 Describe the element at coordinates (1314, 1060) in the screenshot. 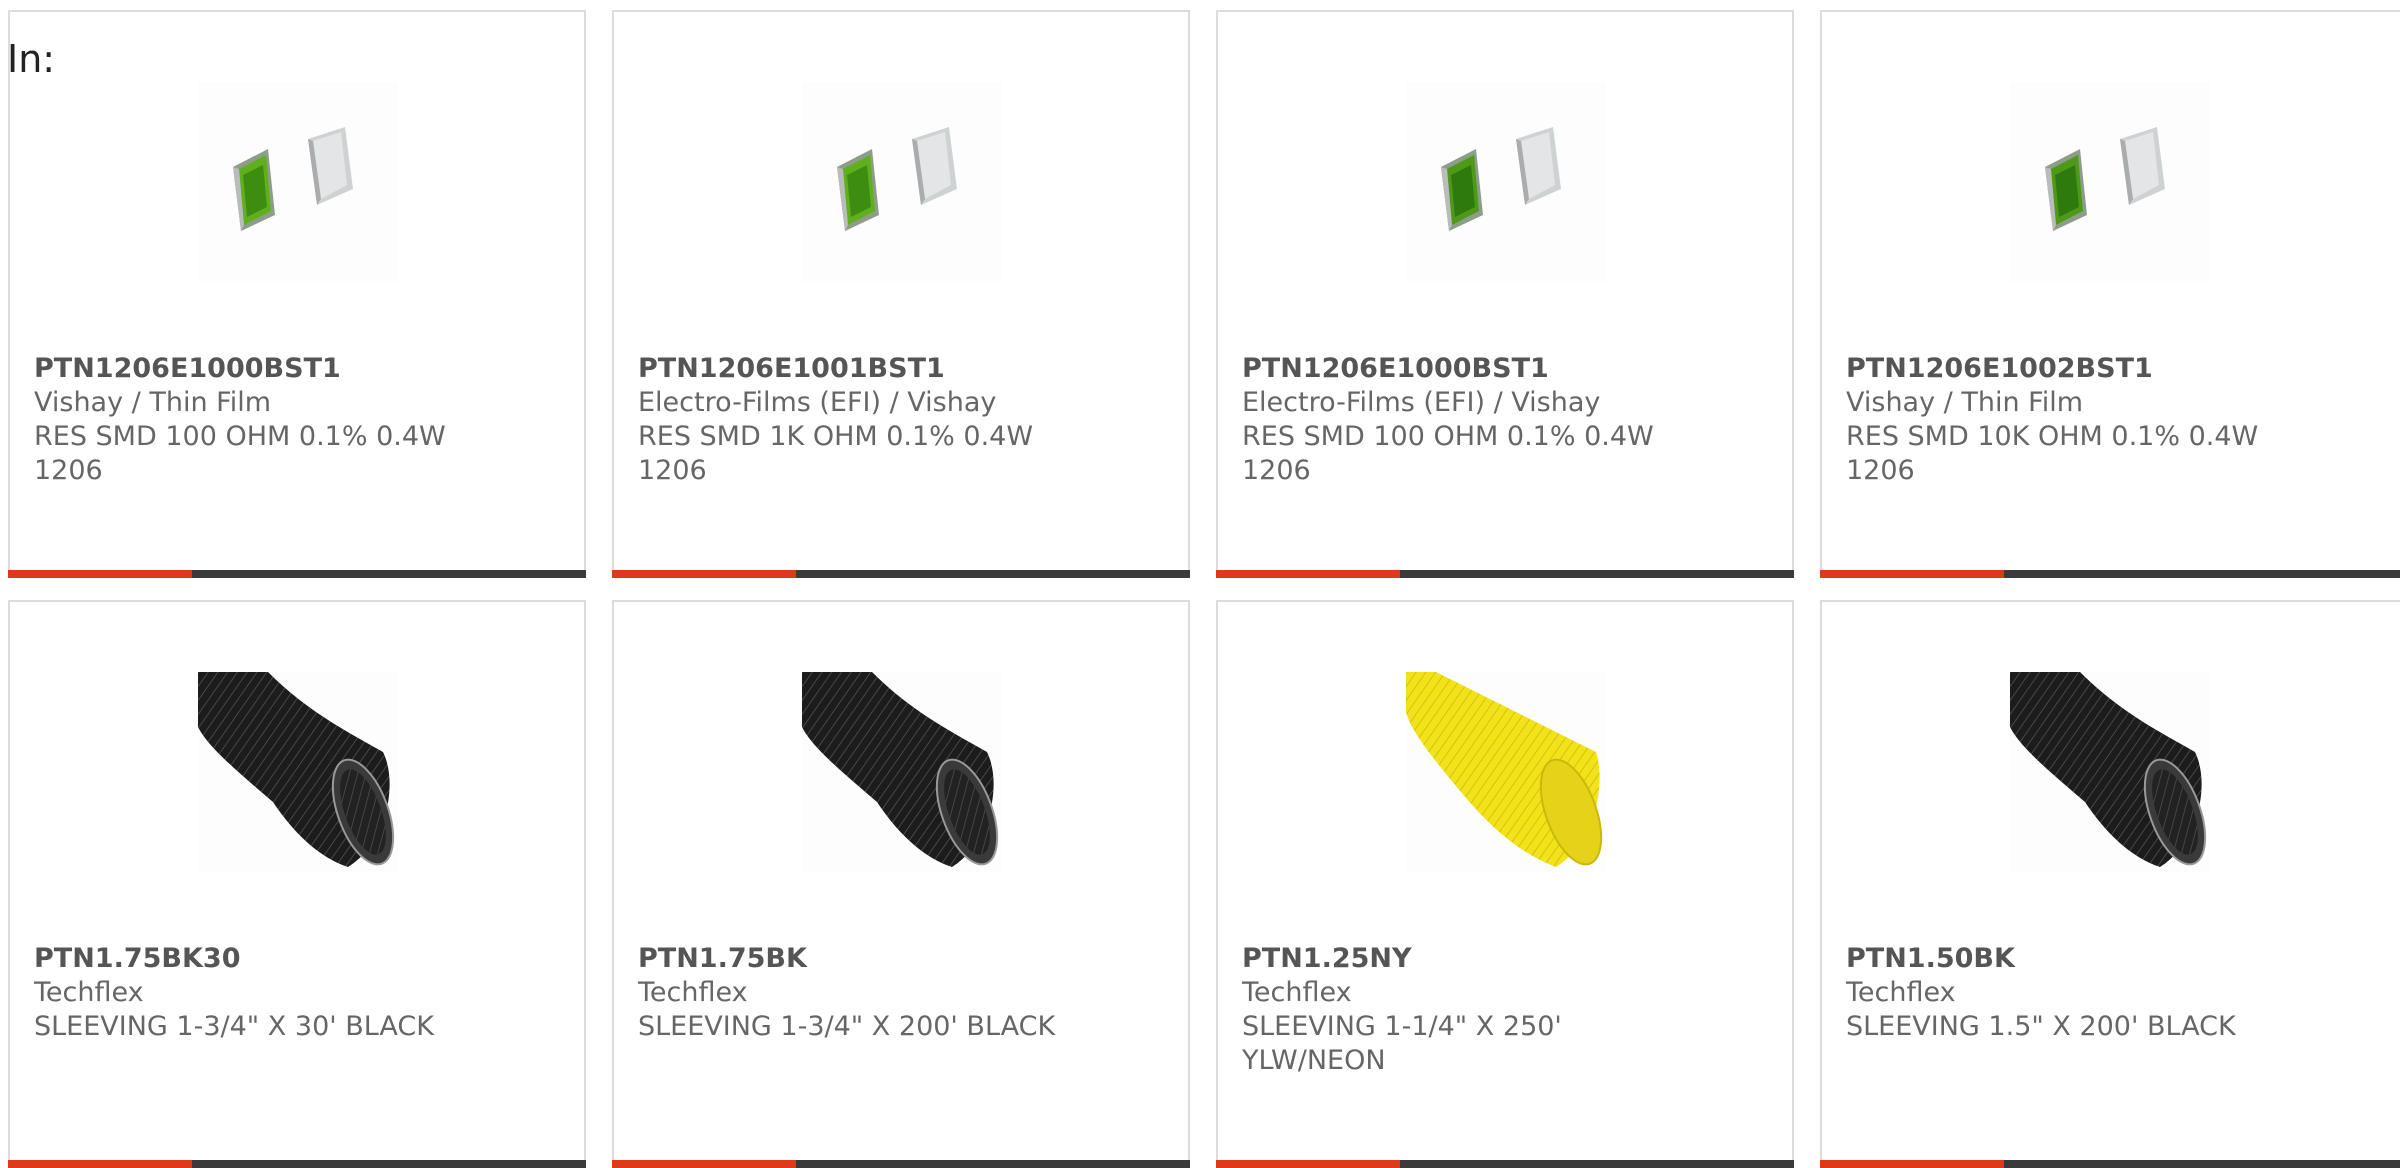

I see `description-cont: YLW/NEON` at that location.